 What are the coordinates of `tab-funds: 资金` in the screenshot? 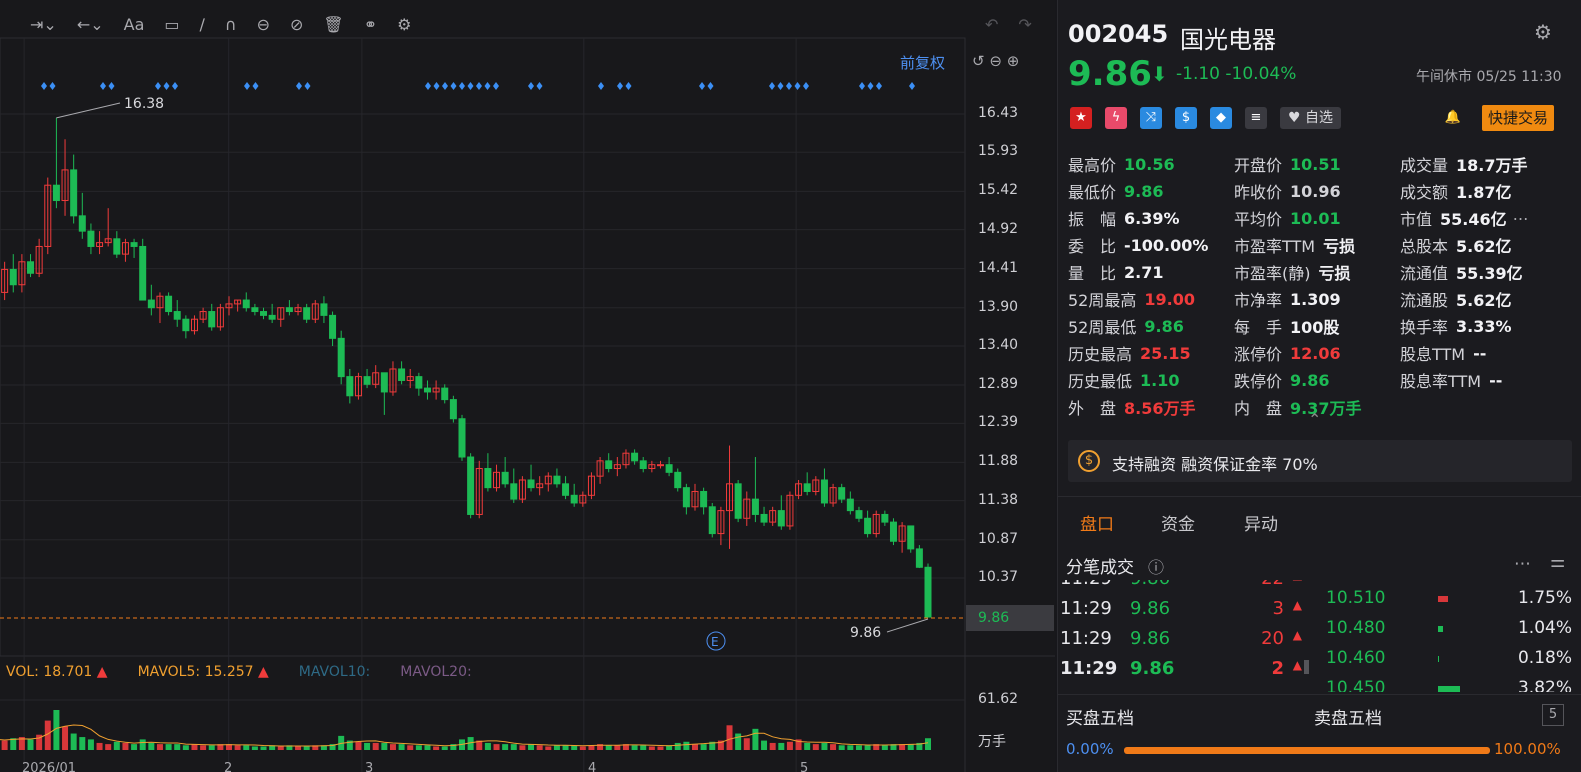 It's located at (1178, 522).